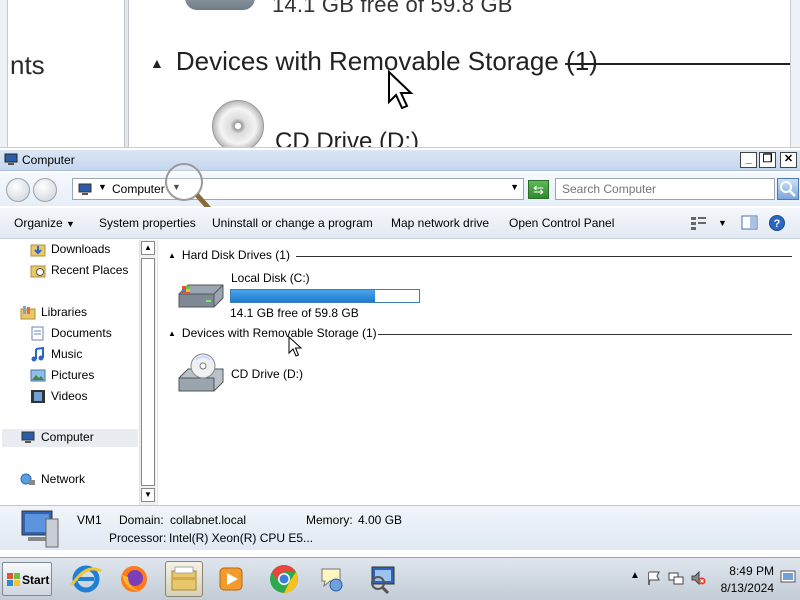 The image size is (800, 600). Describe the element at coordinates (676, 578) in the screenshot. I see `network-status-icon` at that location.